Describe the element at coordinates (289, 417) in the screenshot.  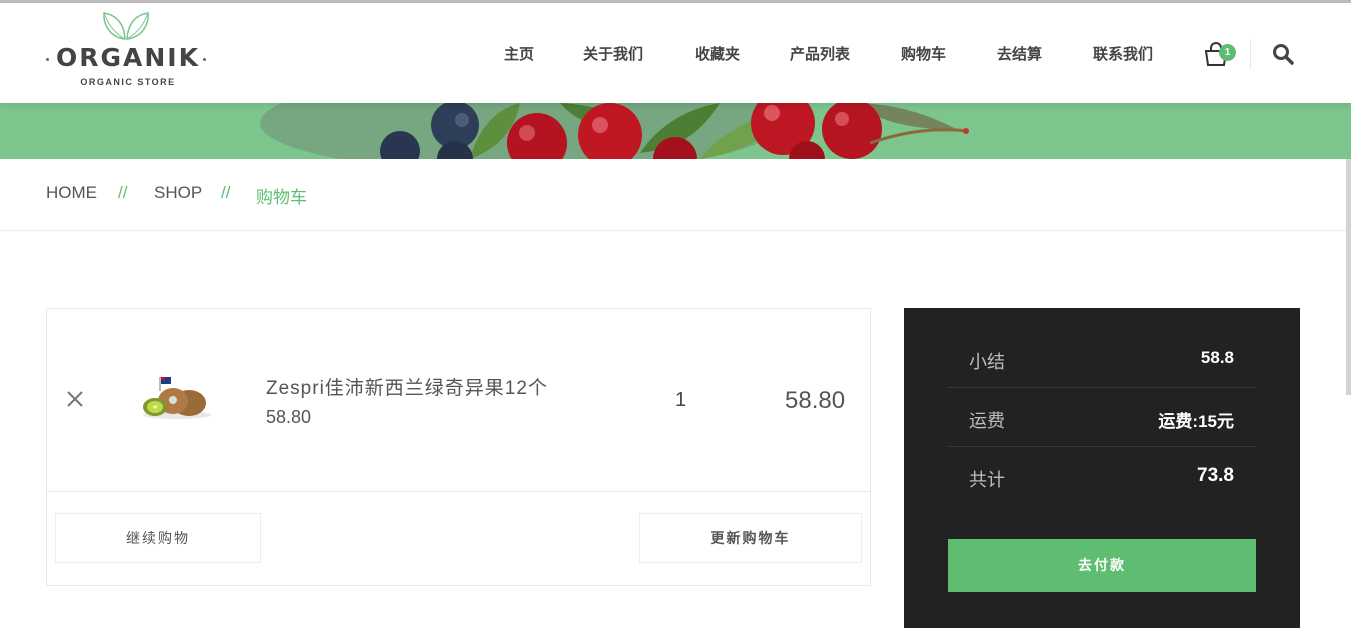
I see `product-unit-price: 58.80` at that location.